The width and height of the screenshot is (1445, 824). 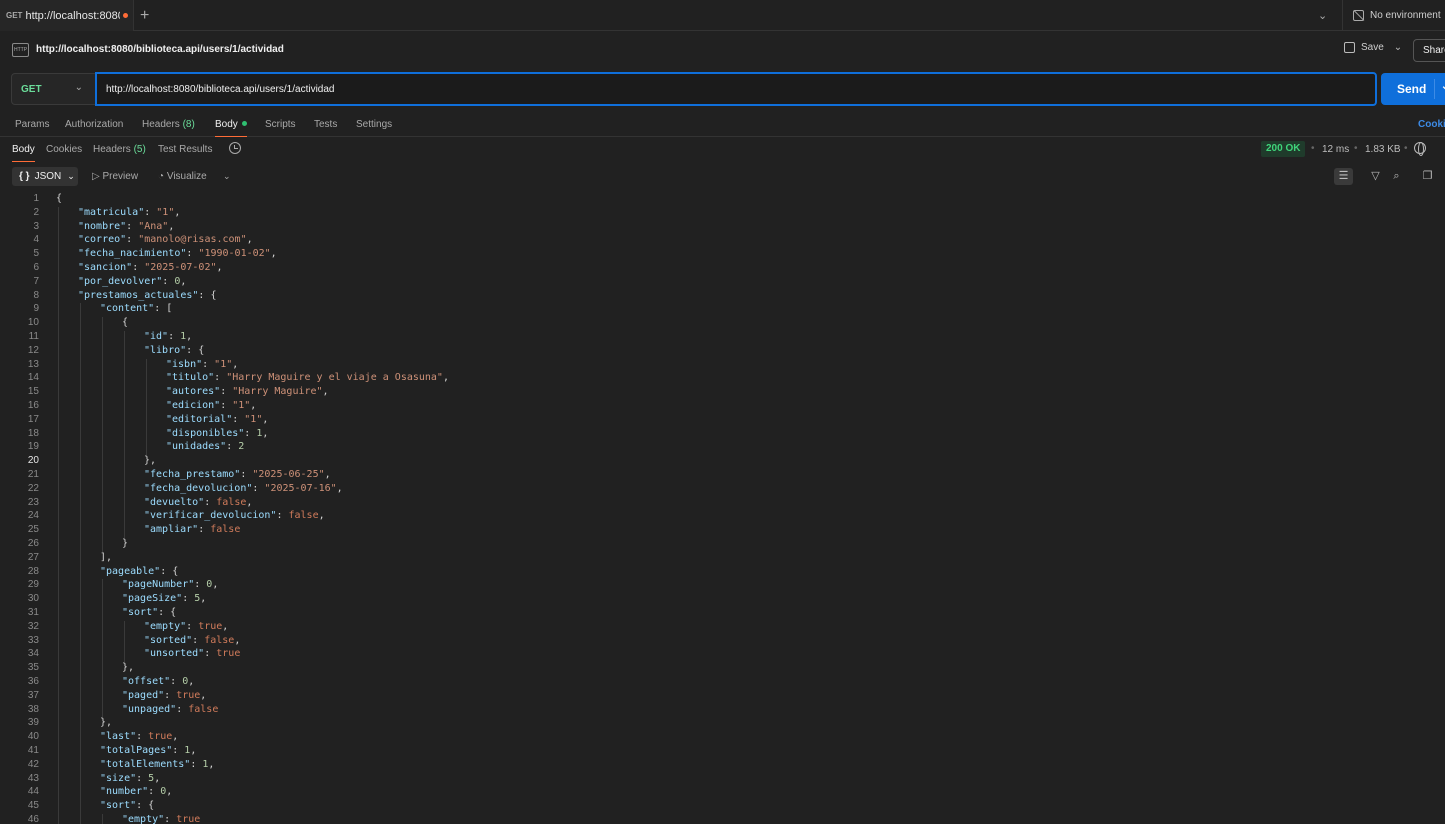 I want to click on code-text: "libro": {, so click(x=174, y=350).